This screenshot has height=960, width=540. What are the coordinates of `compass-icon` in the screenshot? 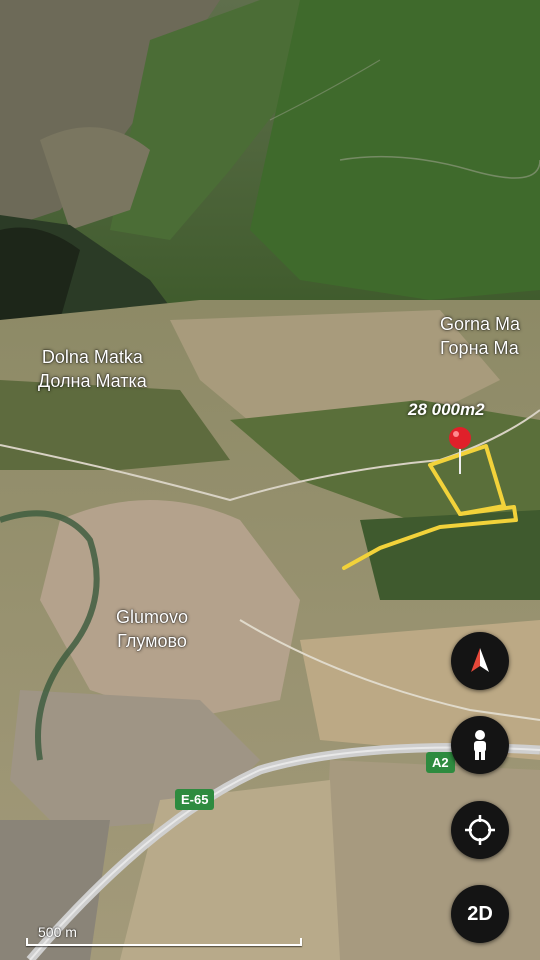 It's located at (480, 660).